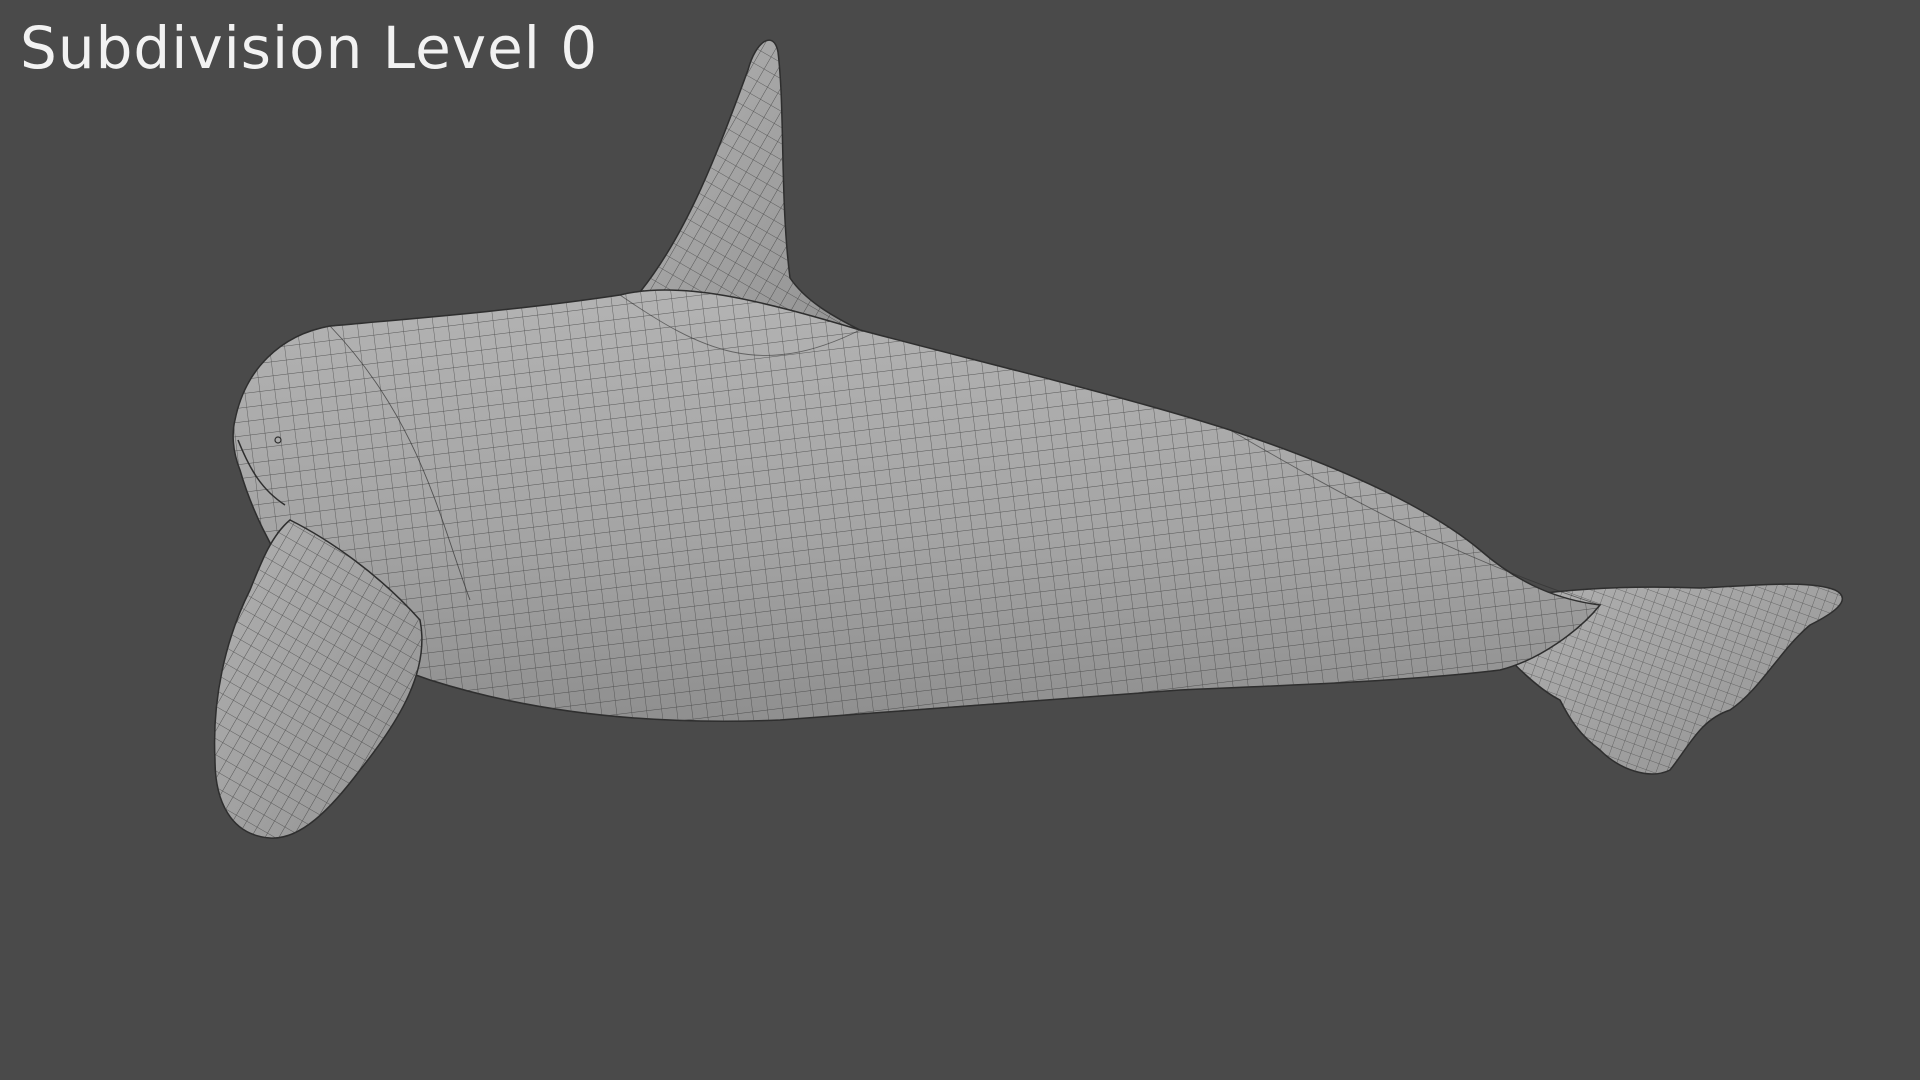 The width and height of the screenshot is (1920, 1080). I want to click on dorsal-fin, so click(749, 185).